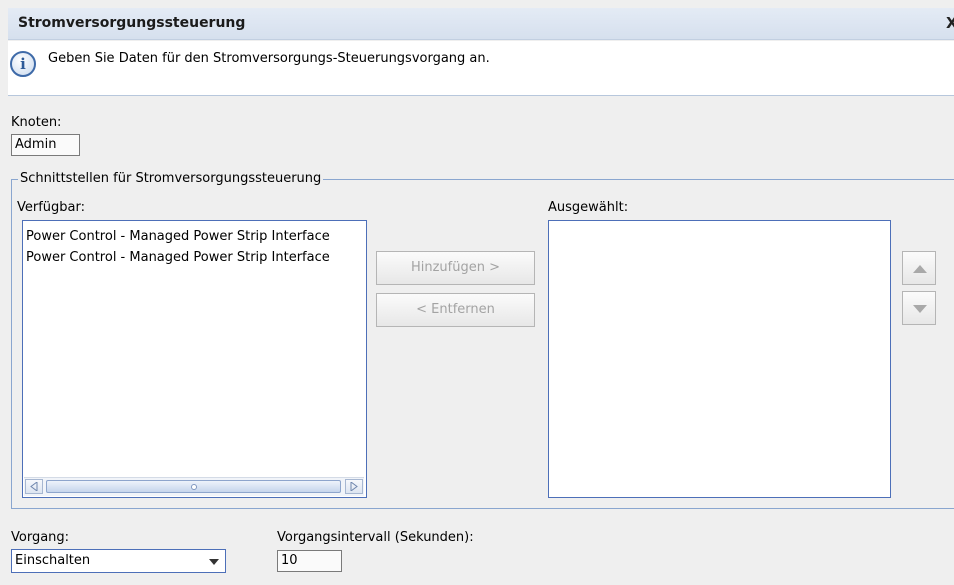  What do you see at coordinates (36, 122) in the screenshot?
I see `node-label: Knoten:` at bounding box center [36, 122].